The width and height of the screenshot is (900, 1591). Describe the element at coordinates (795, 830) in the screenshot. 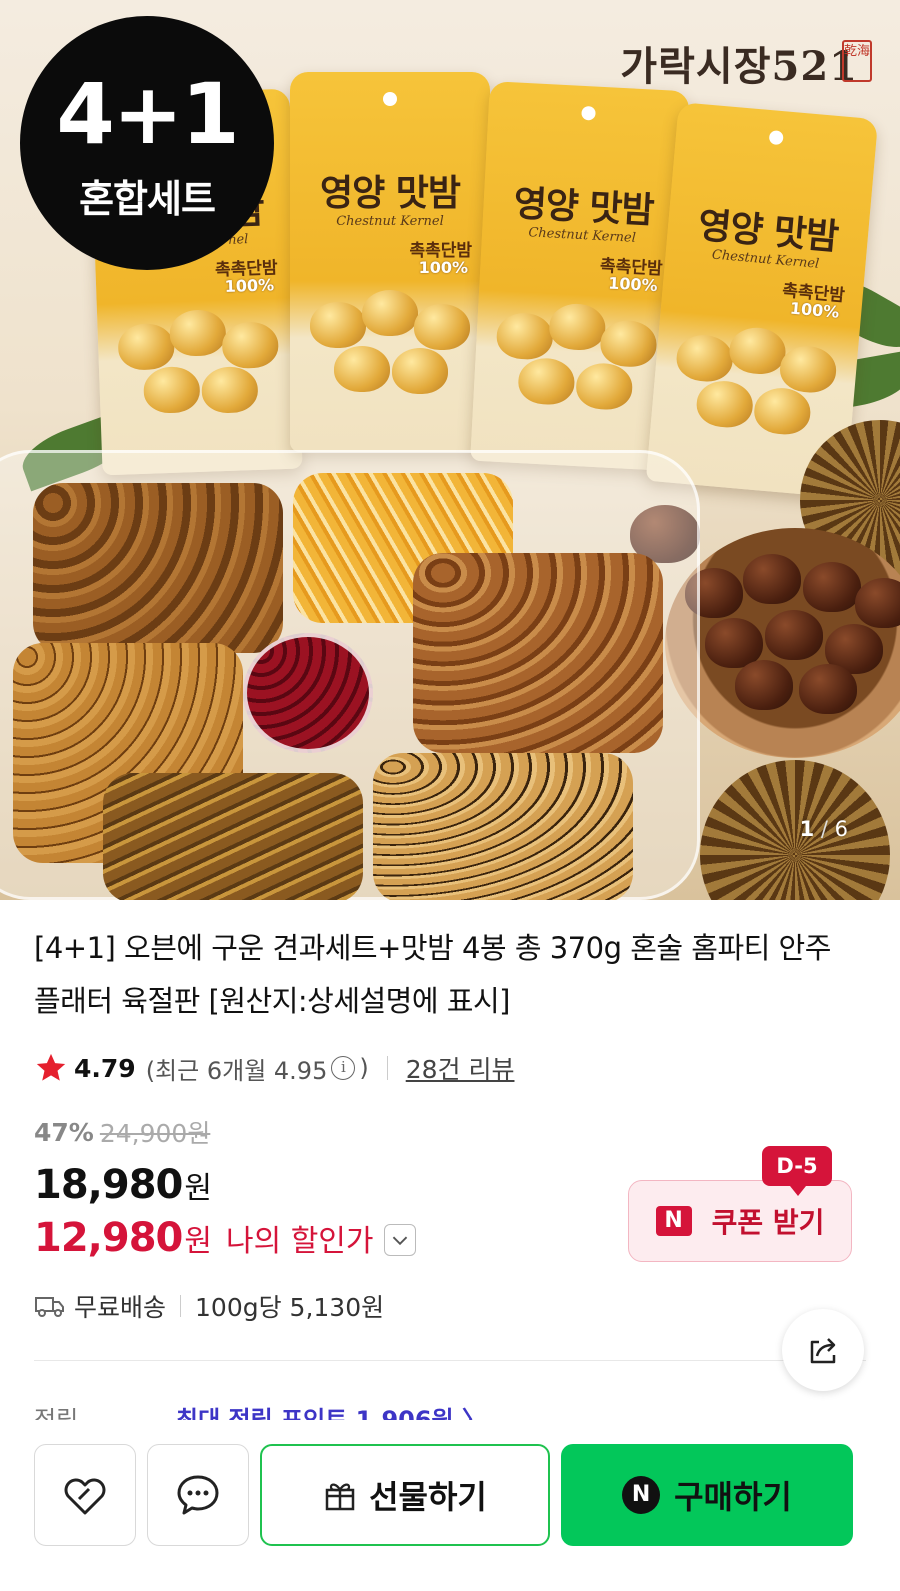

I see `chestnut-burr` at that location.